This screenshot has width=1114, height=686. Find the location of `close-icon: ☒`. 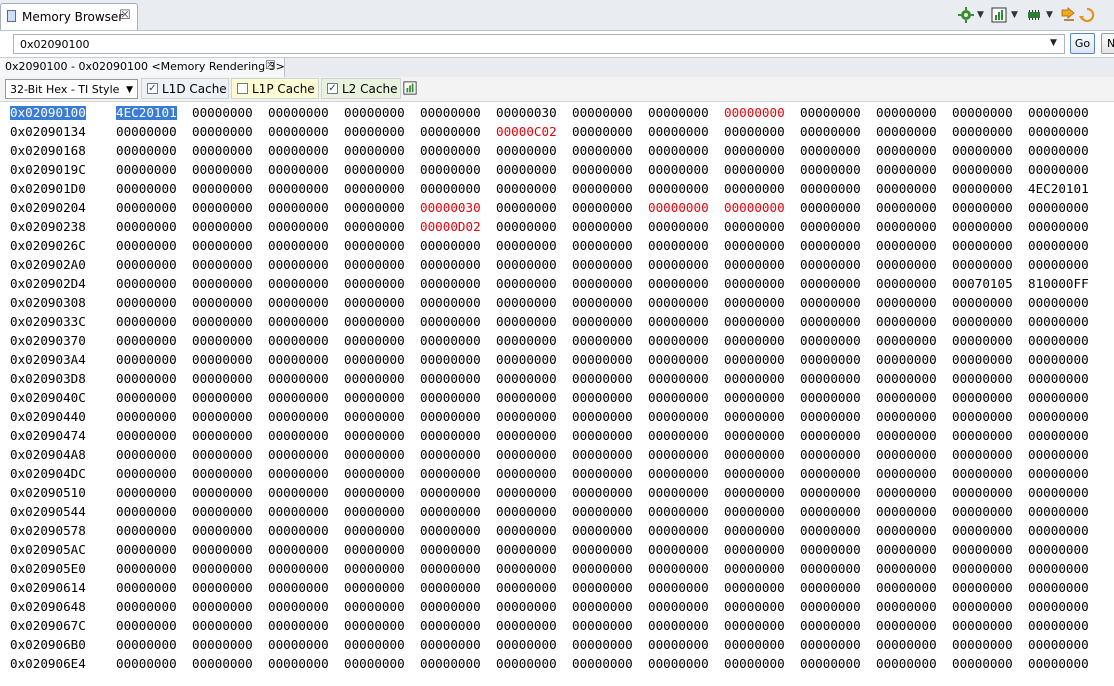

close-icon: ☒ is located at coordinates (270, 65).